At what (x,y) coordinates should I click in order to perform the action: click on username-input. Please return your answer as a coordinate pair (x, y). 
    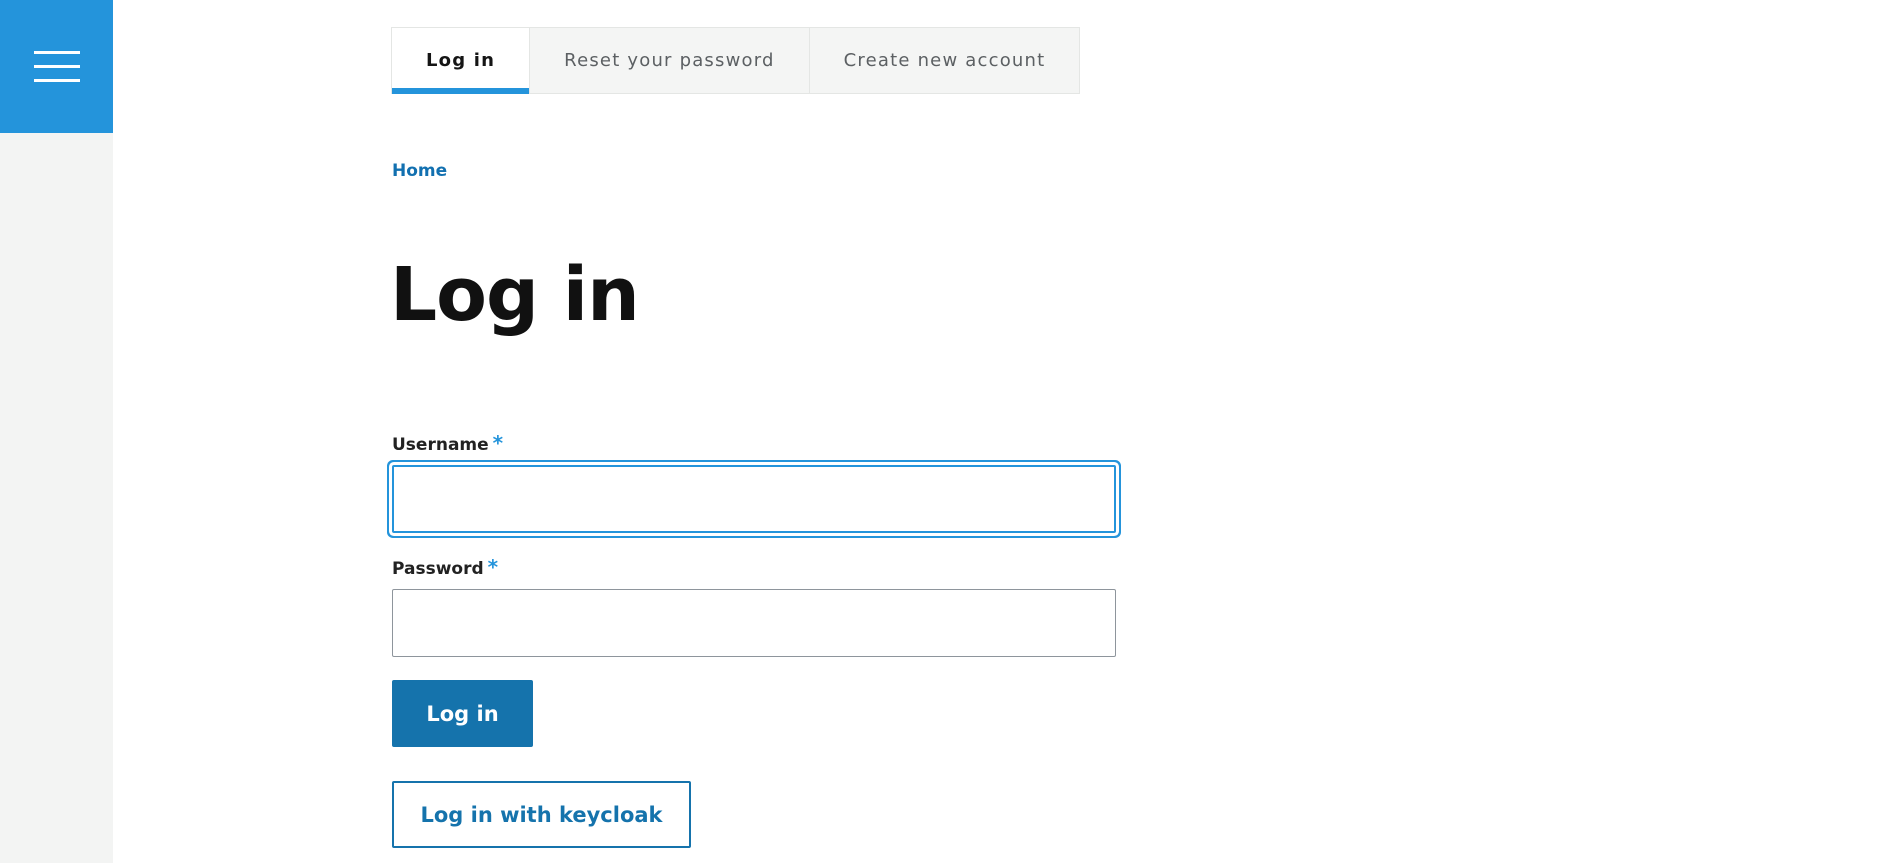
    Looking at the image, I should click on (754, 499).